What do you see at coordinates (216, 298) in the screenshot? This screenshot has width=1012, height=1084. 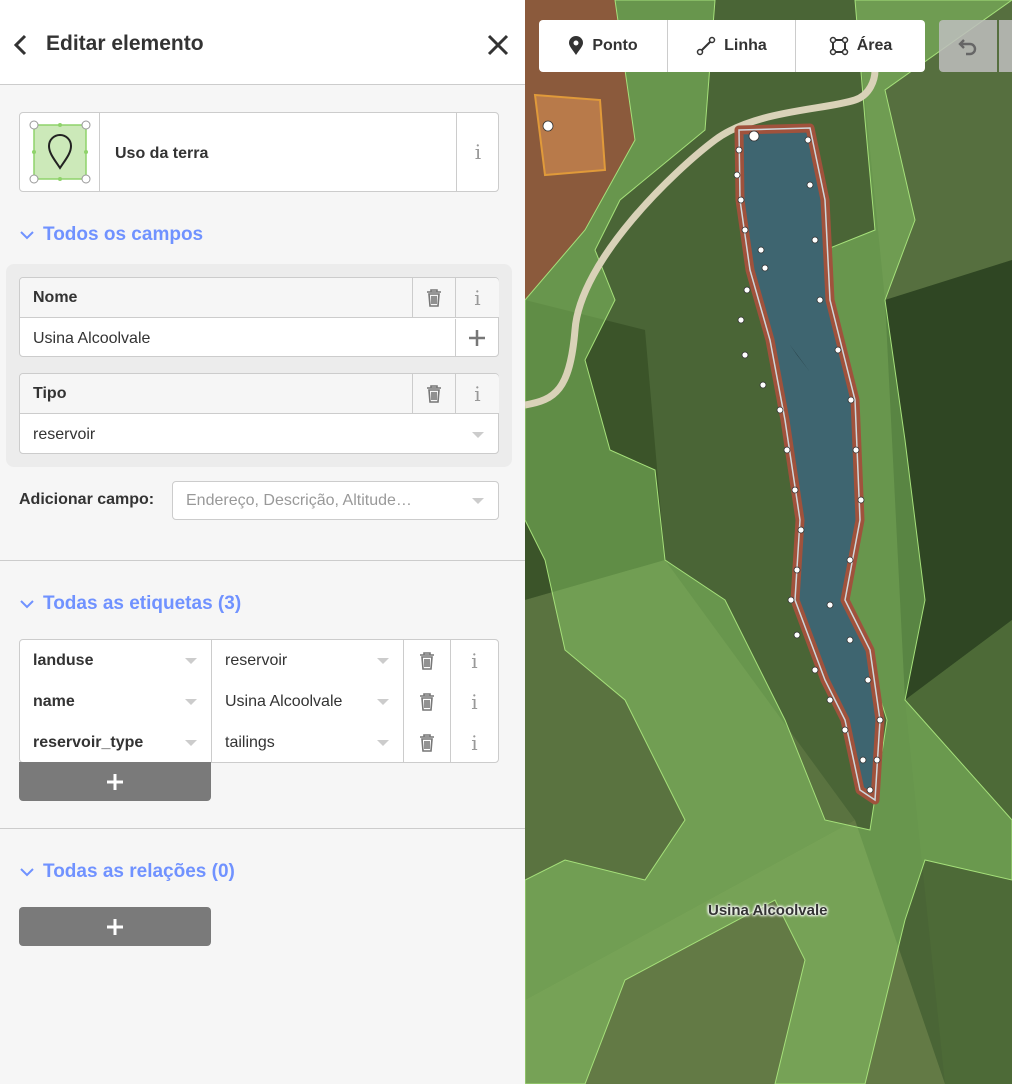 I see `field-label: Nome` at bounding box center [216, 298].